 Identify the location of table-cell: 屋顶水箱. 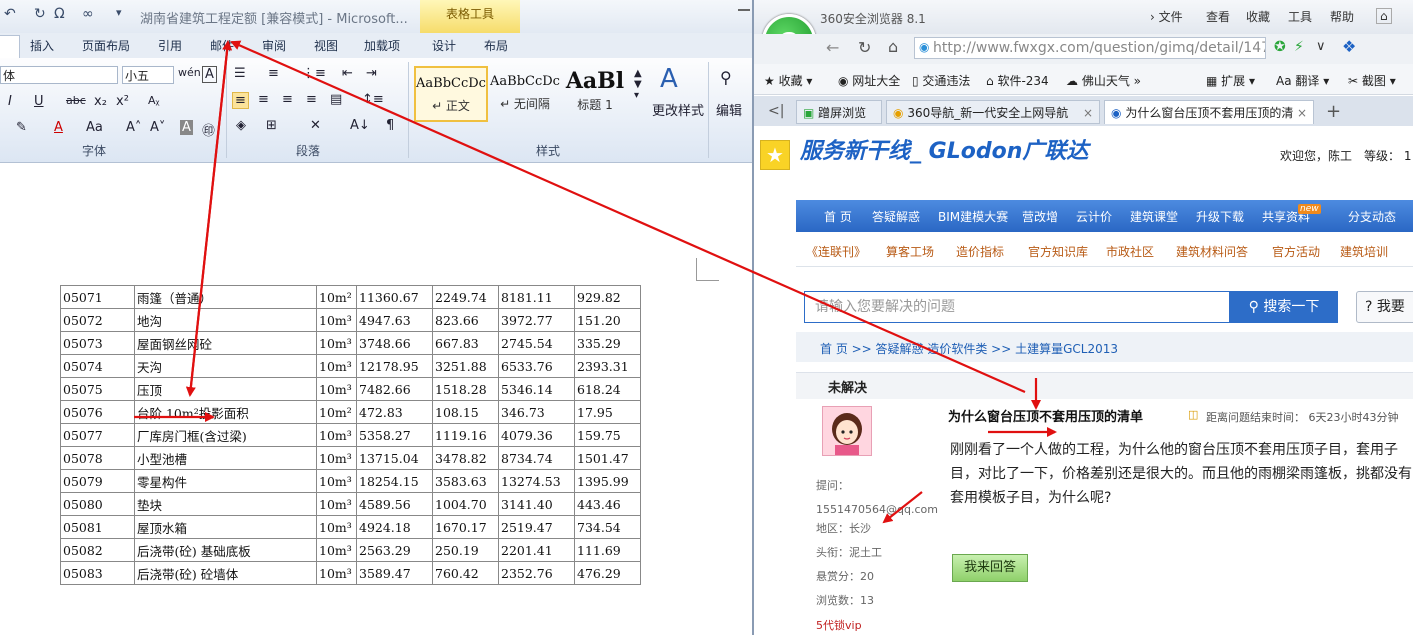
(225, 527).